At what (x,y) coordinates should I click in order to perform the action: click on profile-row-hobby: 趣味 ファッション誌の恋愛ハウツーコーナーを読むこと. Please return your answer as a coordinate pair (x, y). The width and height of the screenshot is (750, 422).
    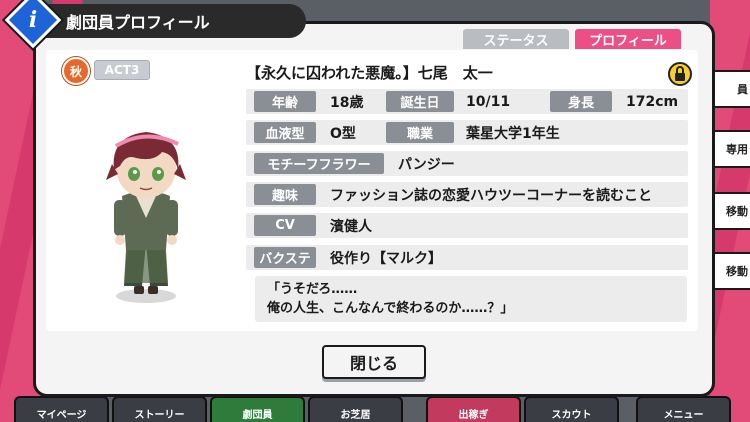
    Looking at the image, I should click on (467, 194).